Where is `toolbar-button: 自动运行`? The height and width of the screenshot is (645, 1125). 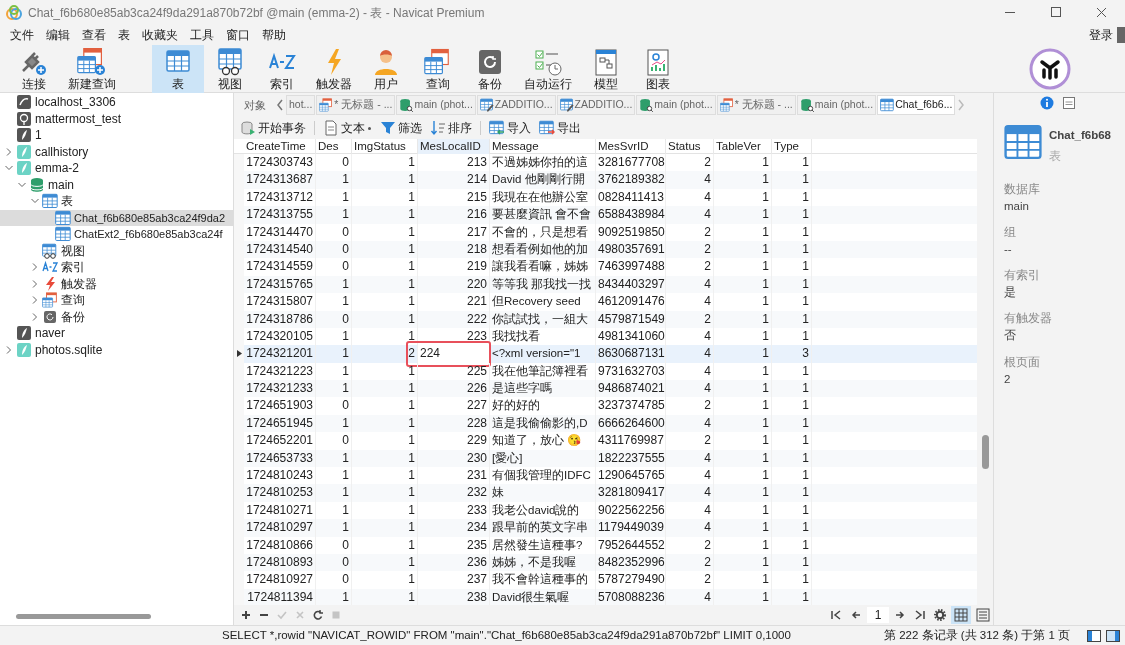
toolbar-button: 自动运行 is located at coordinates (548, 69).